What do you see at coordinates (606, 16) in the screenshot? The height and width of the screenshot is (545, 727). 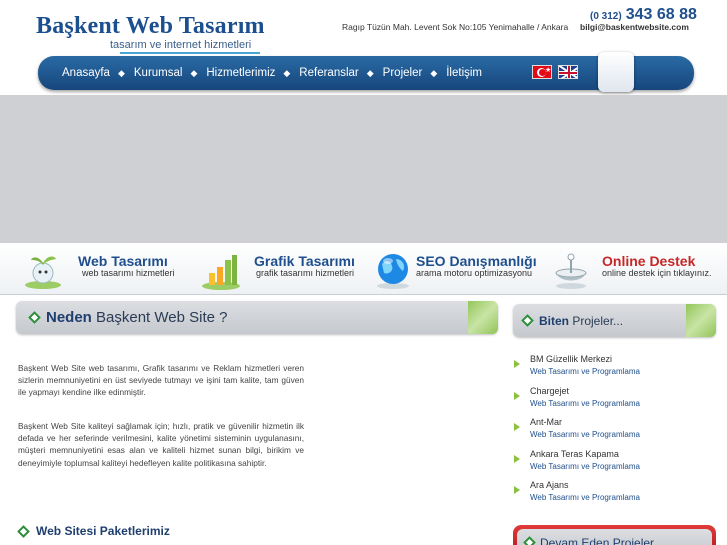 I see `phone-code: (0 312)` at bounding box center [606, 16].